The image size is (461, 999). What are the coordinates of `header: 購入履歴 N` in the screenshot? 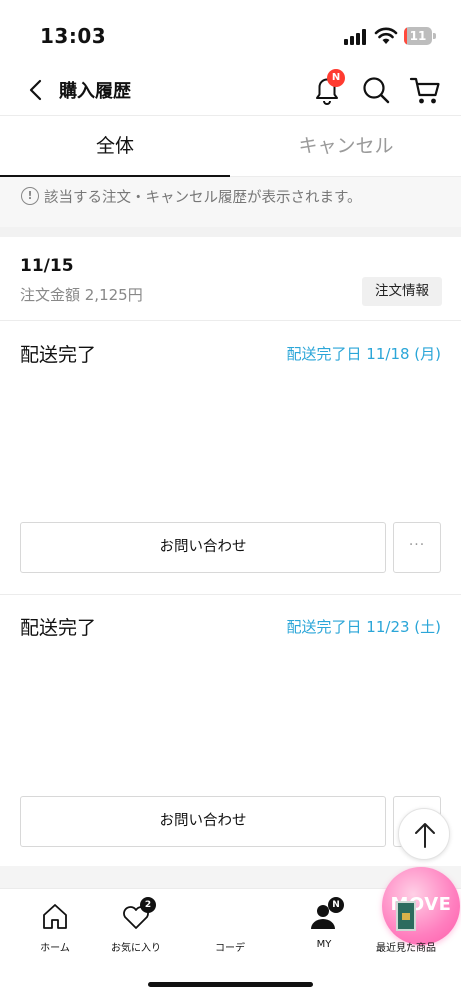 It's located at (230, 91).